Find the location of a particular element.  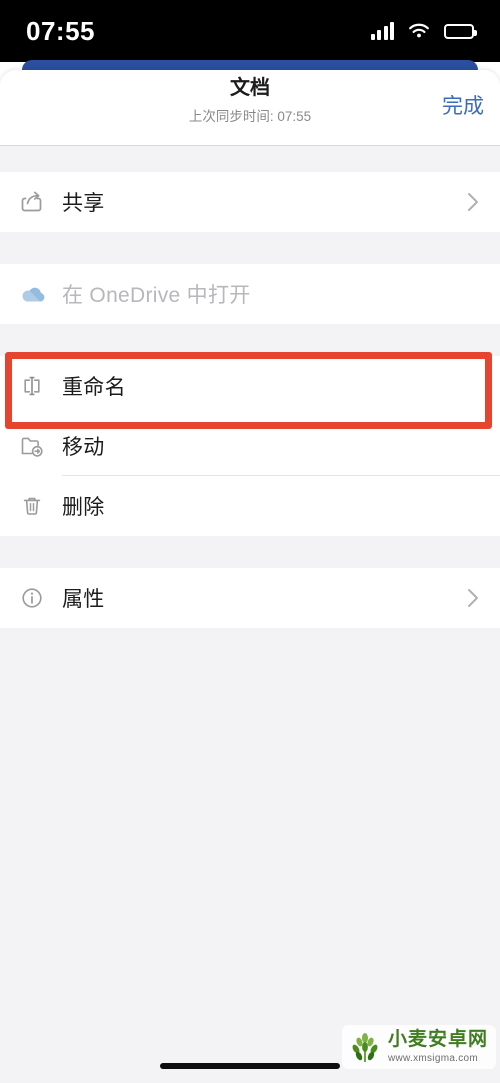

status-bar: 07:55 is located at coordinates (250, 31).